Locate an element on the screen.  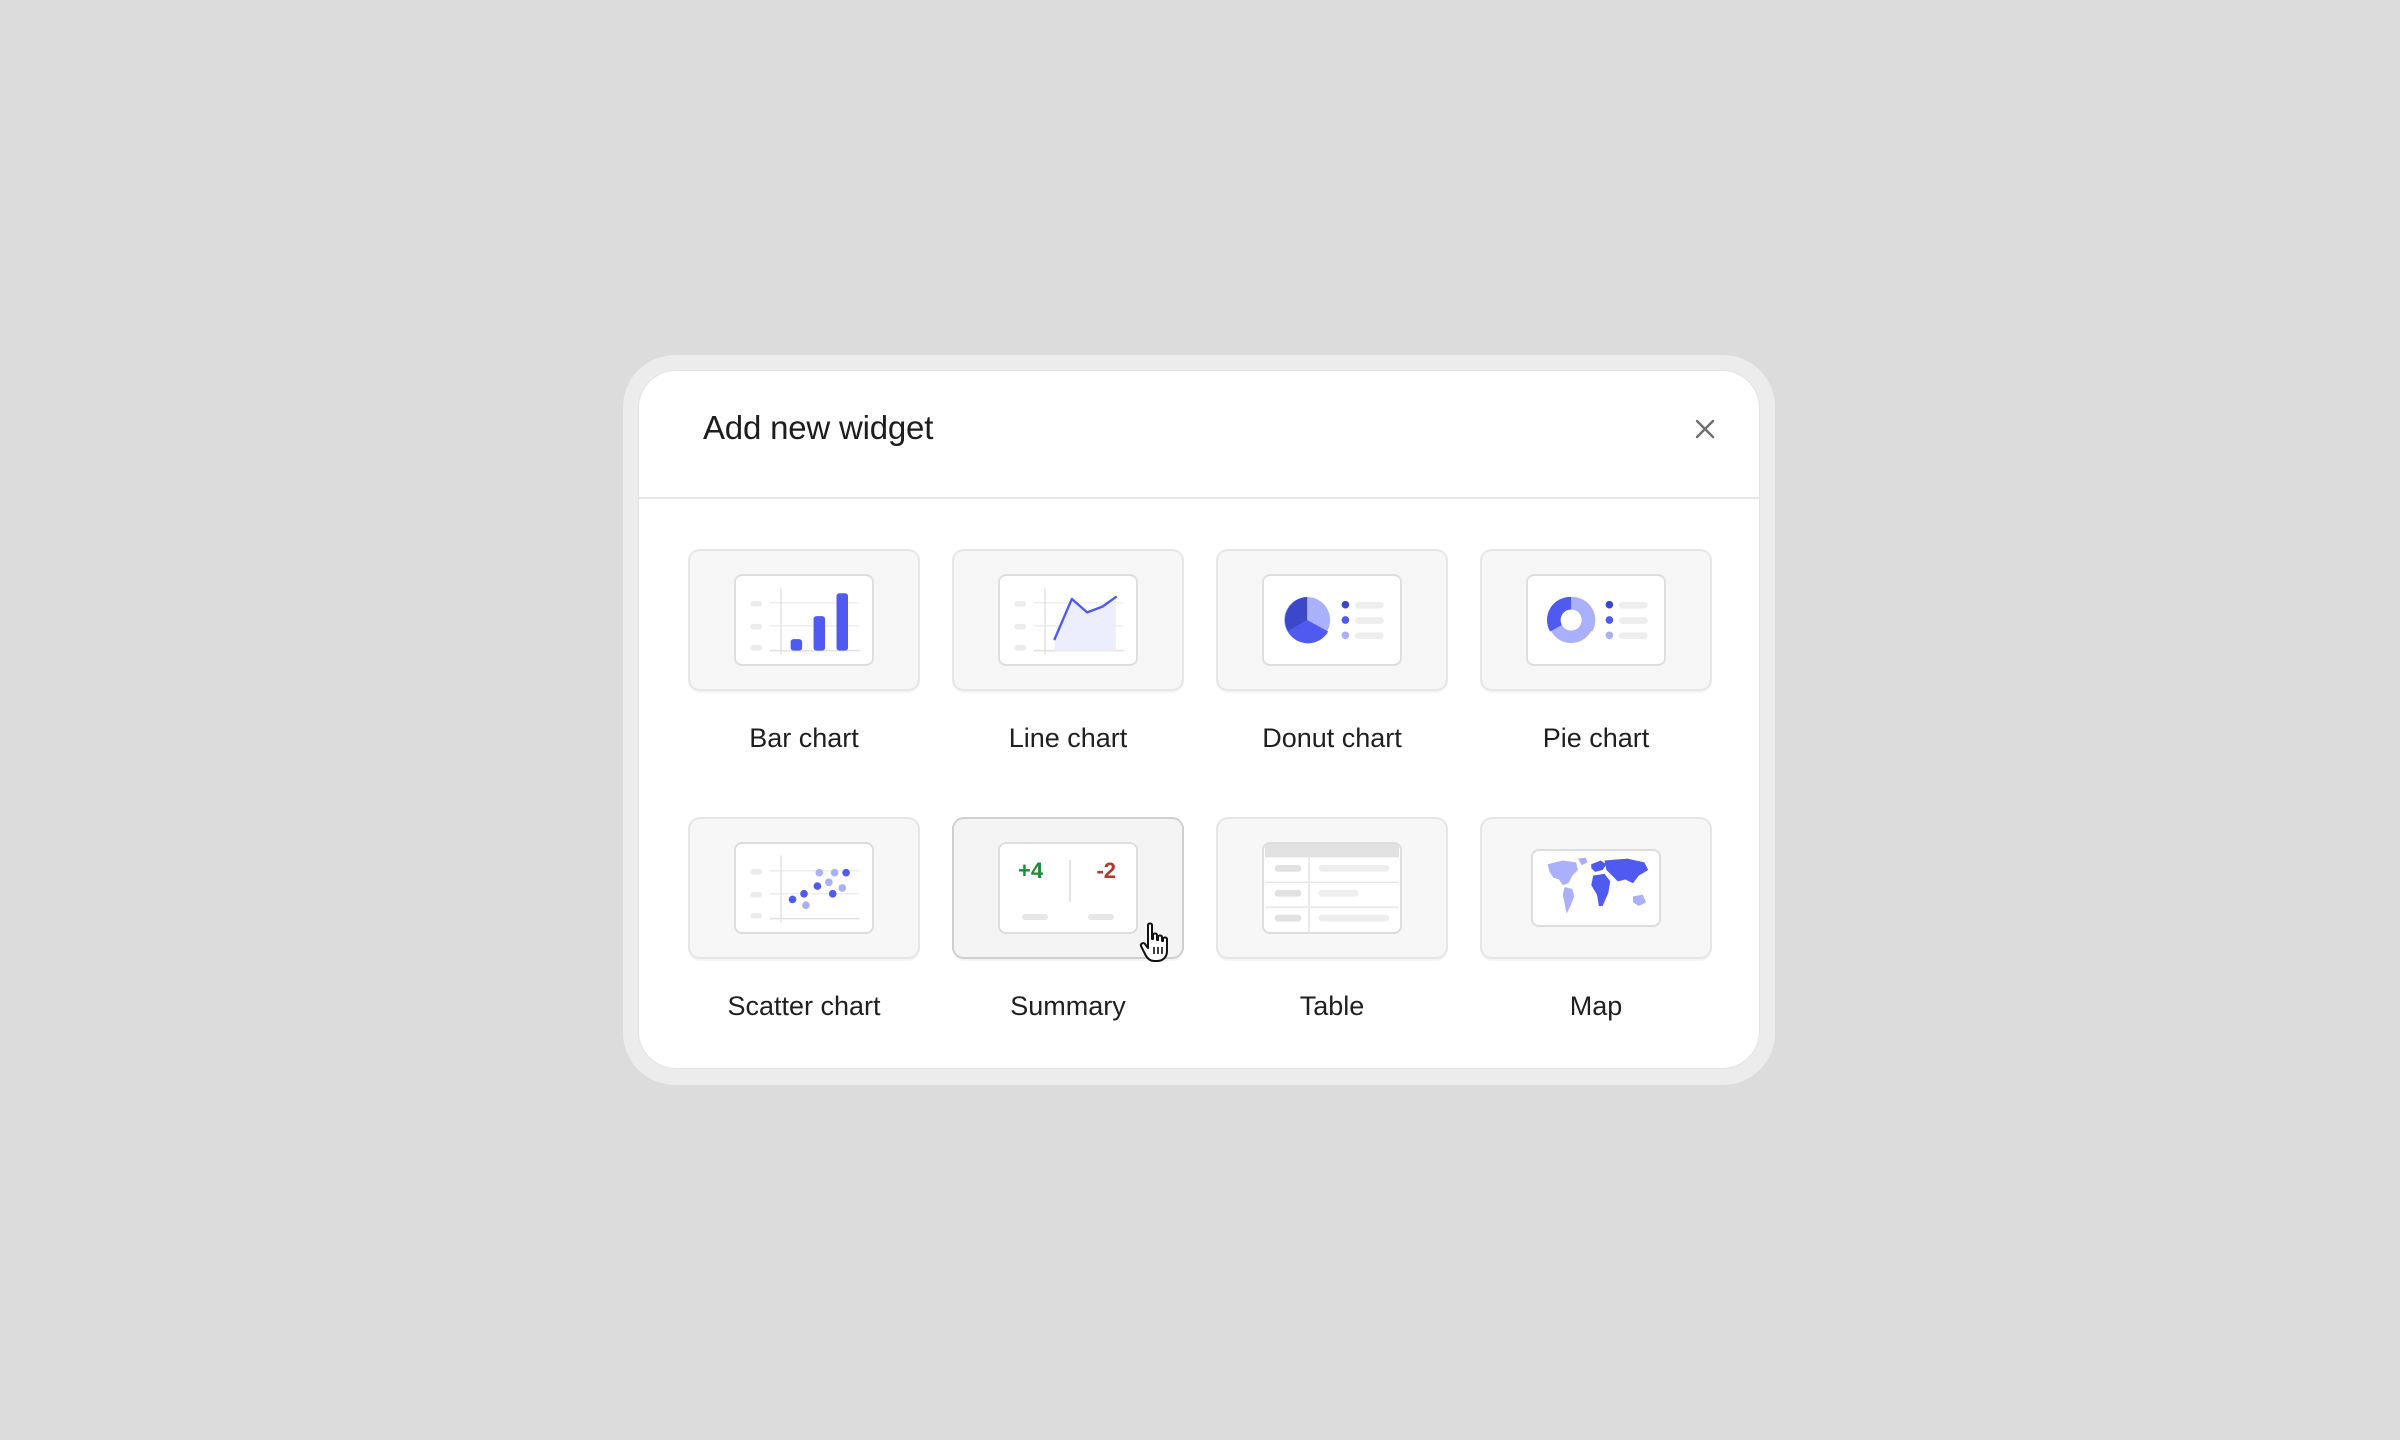
donut-chart-icon is located at coordinates (1332, 620).